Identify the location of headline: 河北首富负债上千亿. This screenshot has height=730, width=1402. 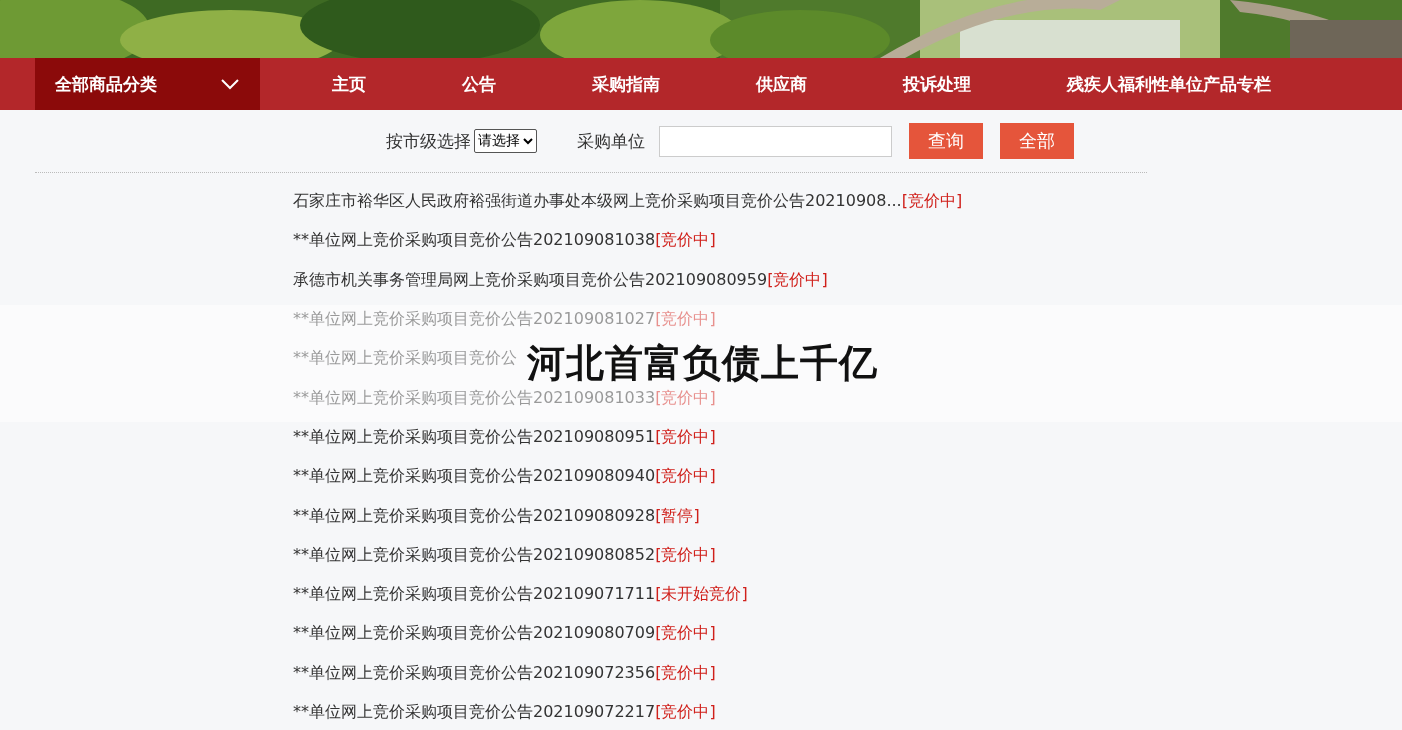
(702, 363).